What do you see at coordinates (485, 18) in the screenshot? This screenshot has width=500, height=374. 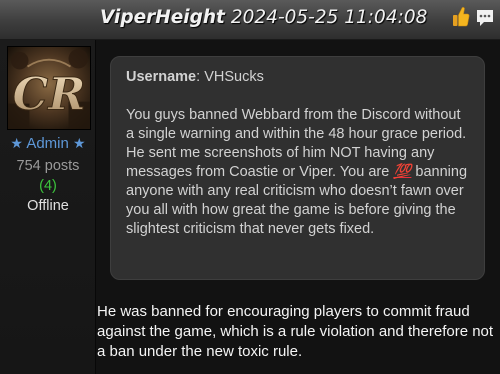 I see `chat-bubble-icon` at bounding box center [485, 18].